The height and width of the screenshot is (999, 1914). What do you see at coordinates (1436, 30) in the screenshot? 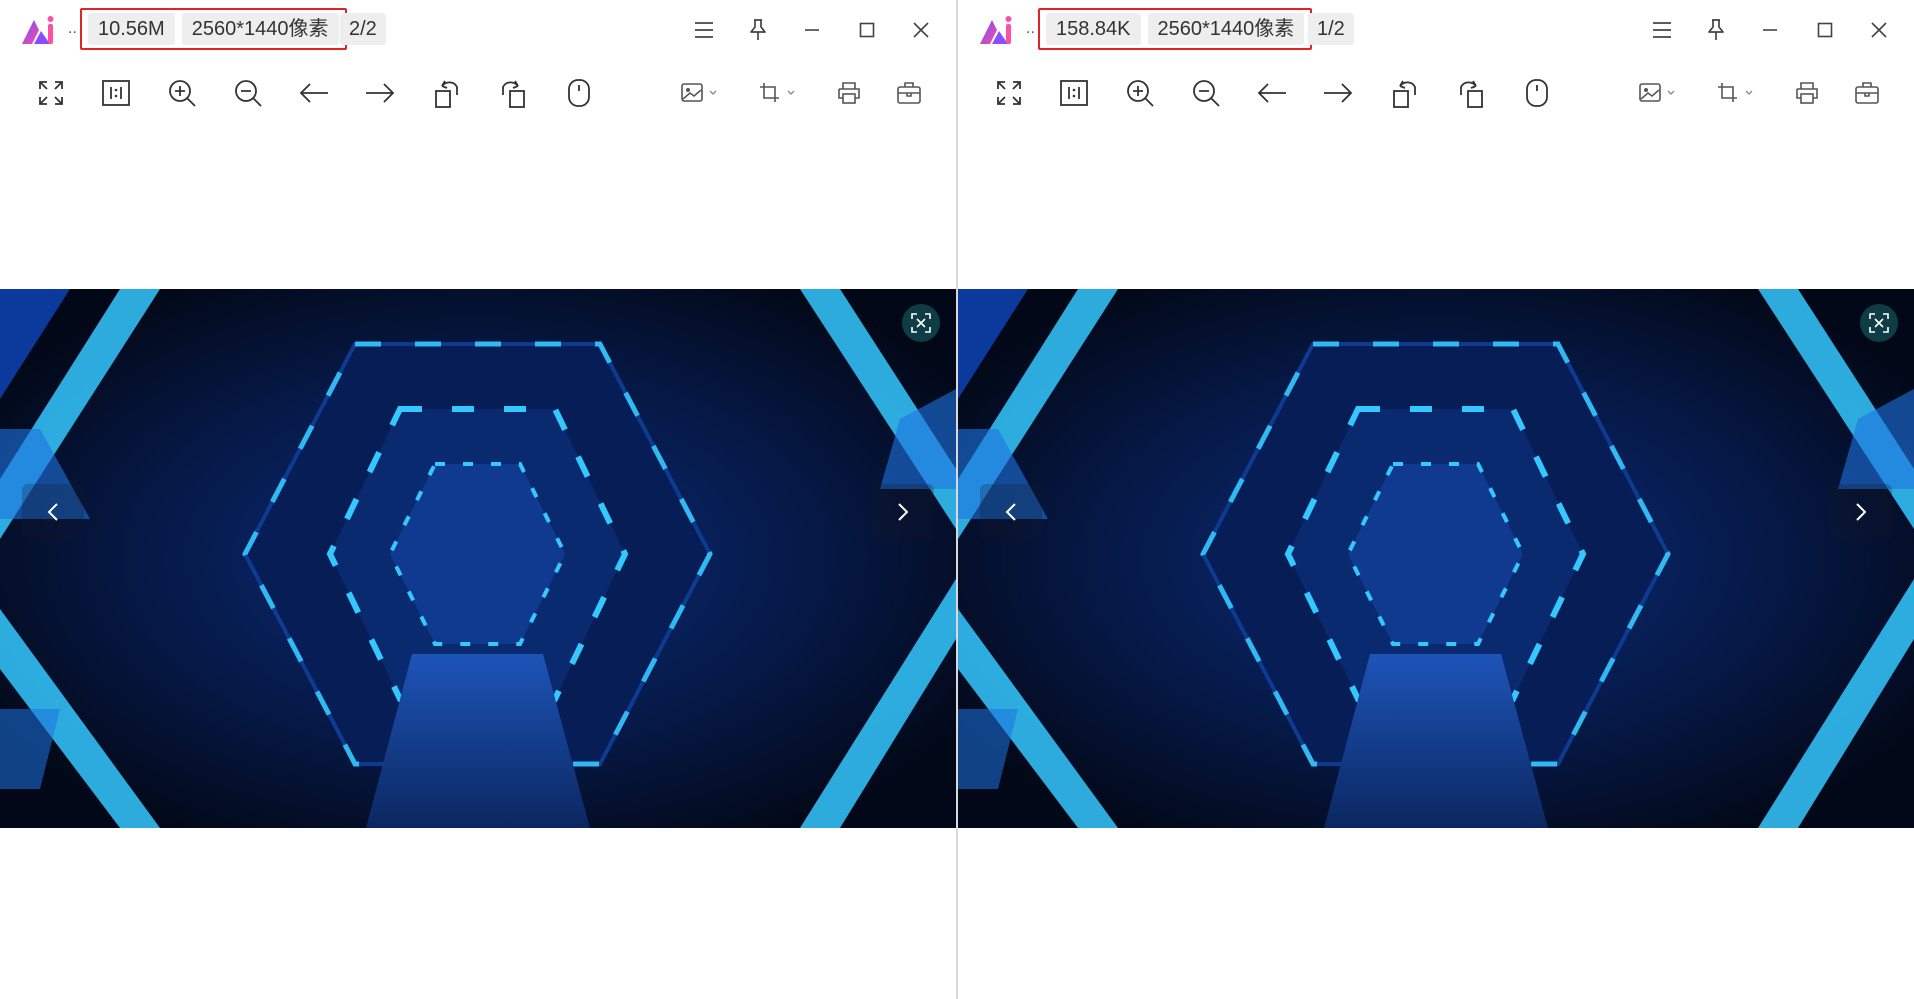
I see `title-bar: .. 158.84K 2560*1440像素 1/2` at bounding box center [1436, 30].